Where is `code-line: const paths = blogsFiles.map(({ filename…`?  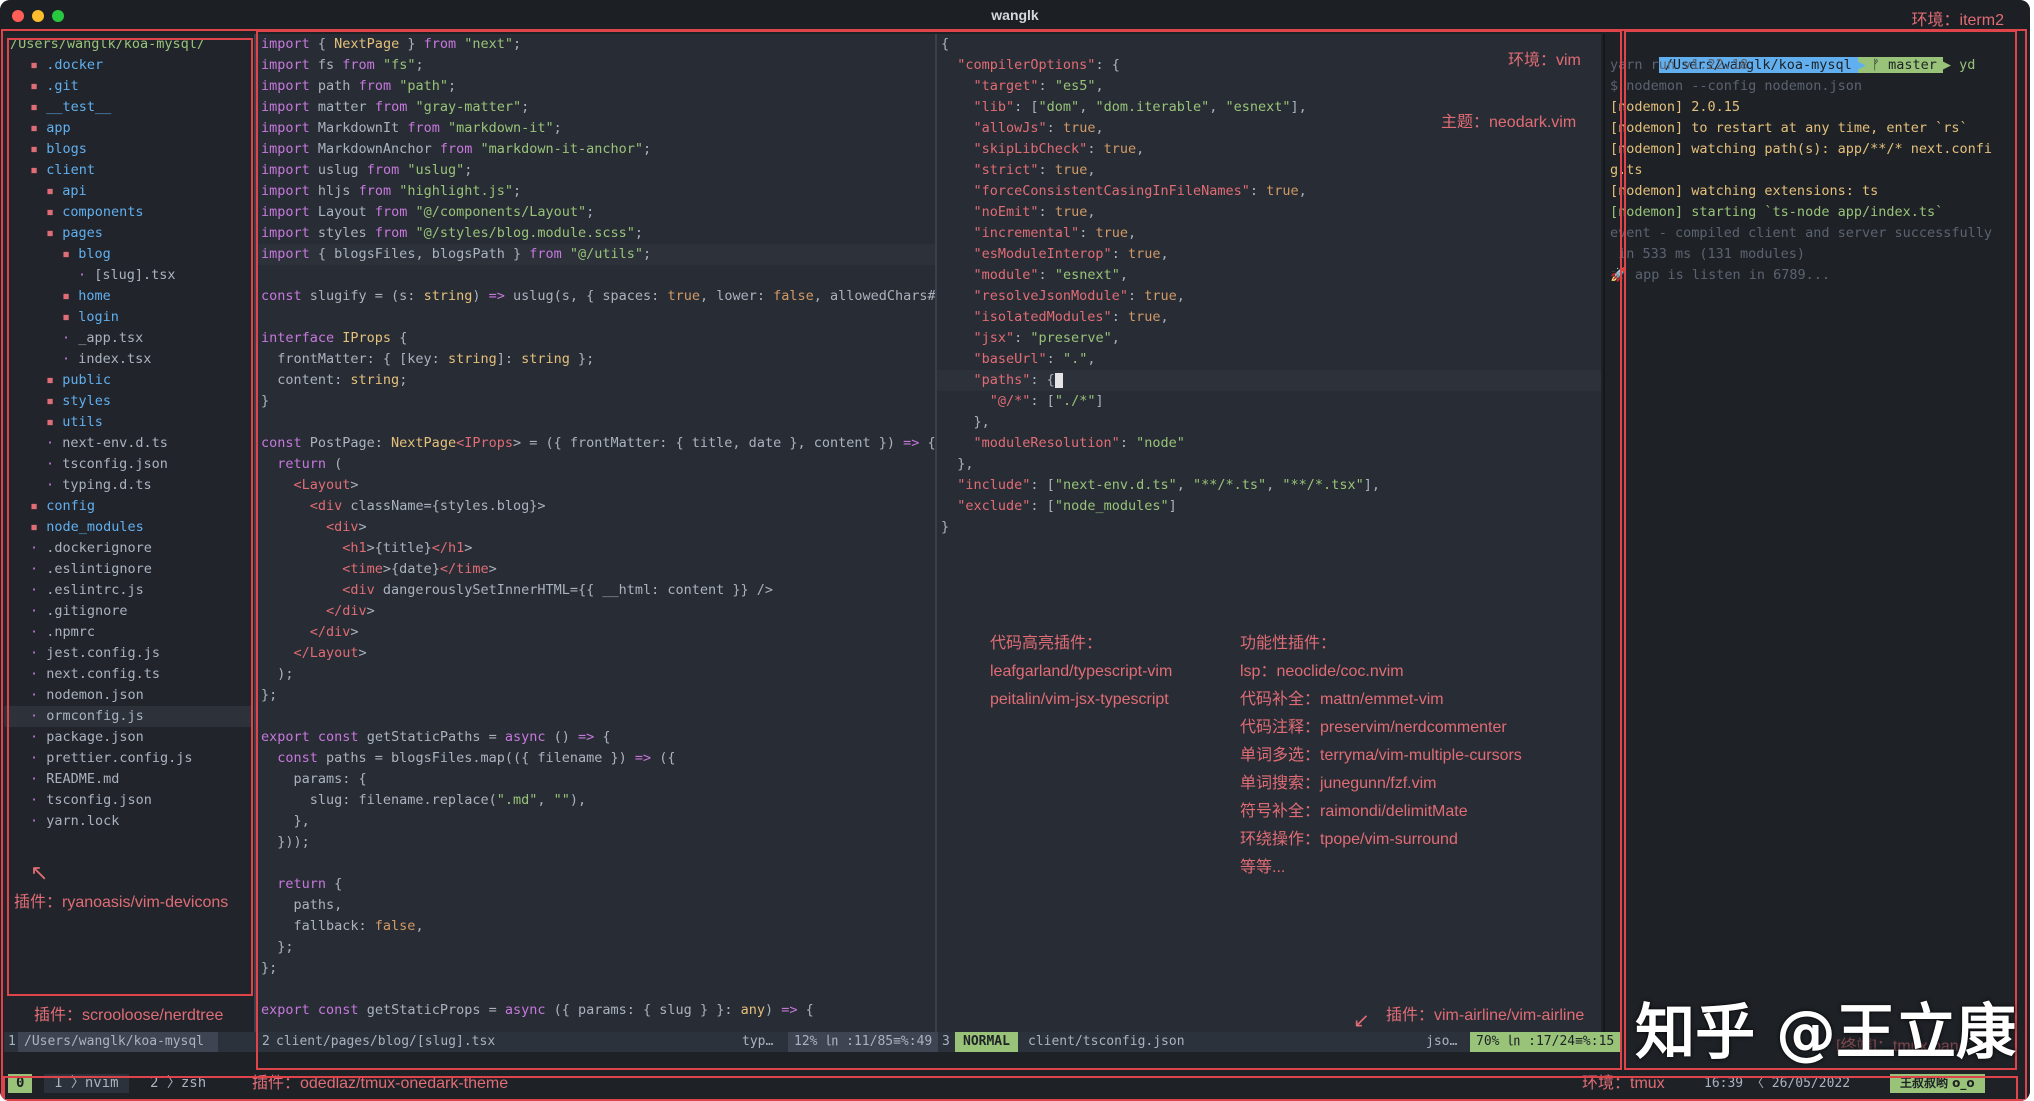 code-line: const paths = blogsFiles.map(({ filename… is located at coordinates (596, 758).